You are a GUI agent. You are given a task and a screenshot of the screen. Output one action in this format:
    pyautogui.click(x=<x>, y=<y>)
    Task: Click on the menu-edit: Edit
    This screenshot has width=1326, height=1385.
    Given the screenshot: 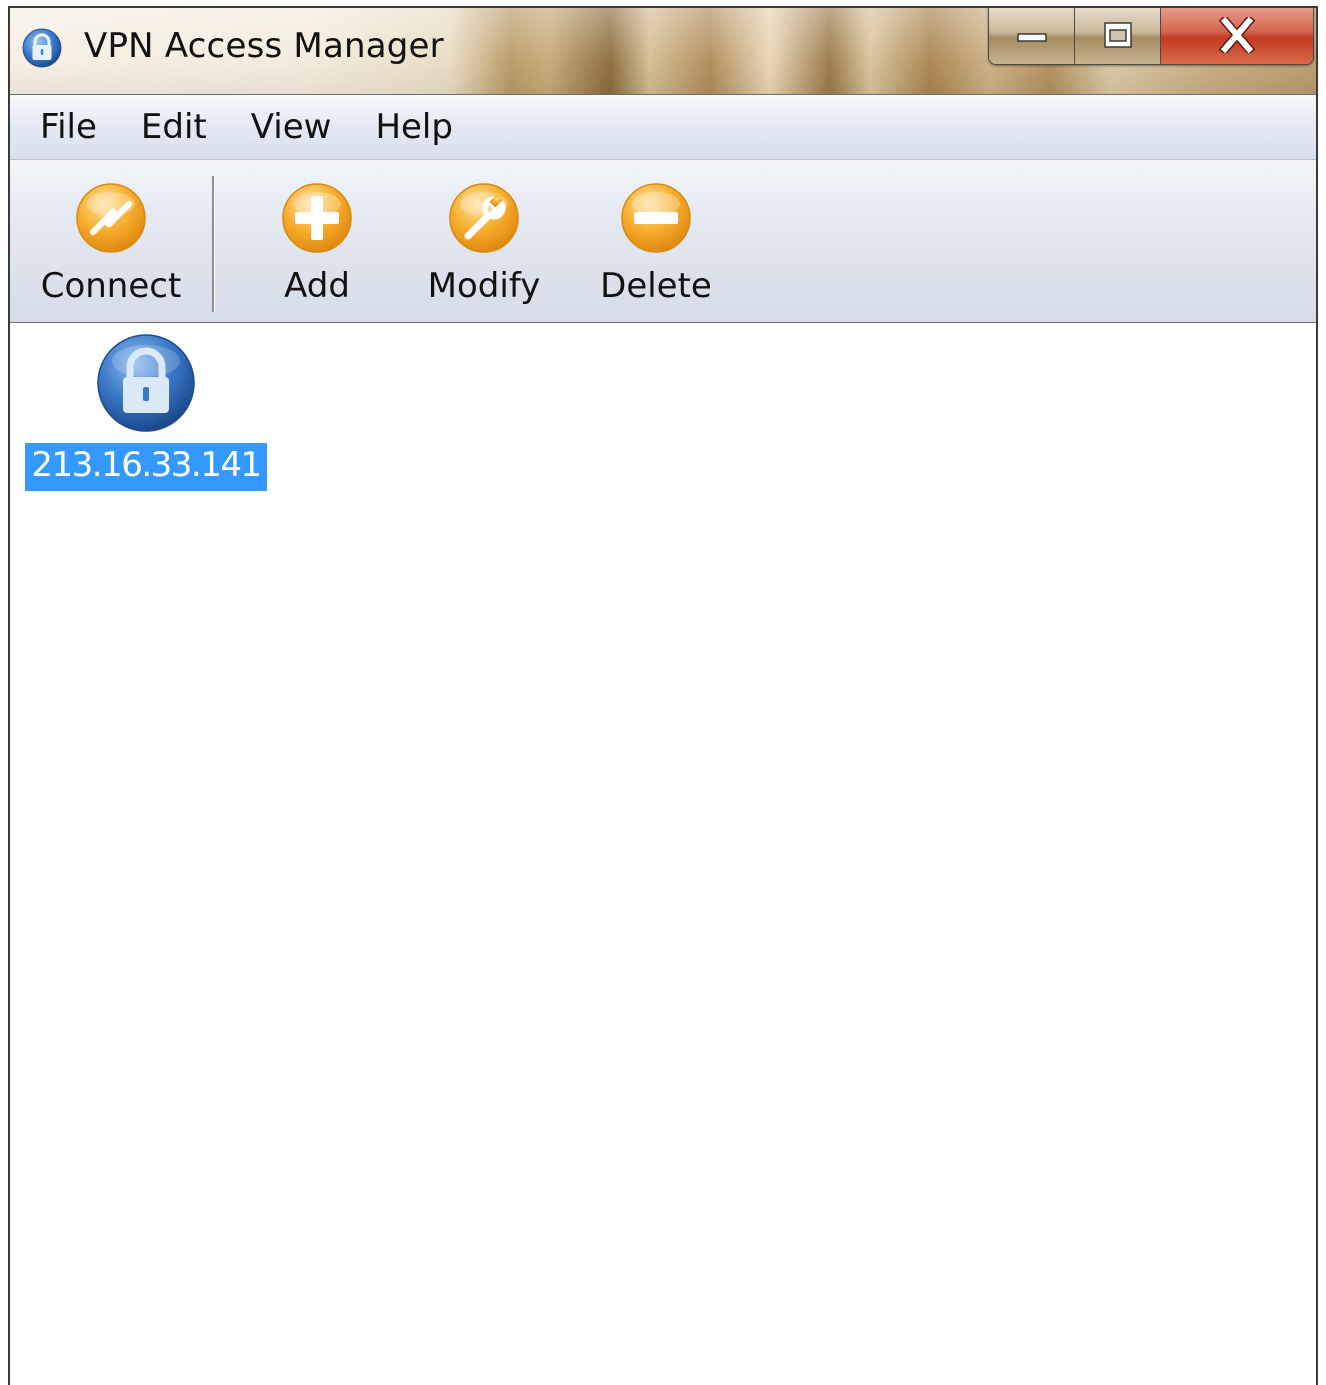 What is the action you would take?
    pyautogui.click(x=174, y=127)
    